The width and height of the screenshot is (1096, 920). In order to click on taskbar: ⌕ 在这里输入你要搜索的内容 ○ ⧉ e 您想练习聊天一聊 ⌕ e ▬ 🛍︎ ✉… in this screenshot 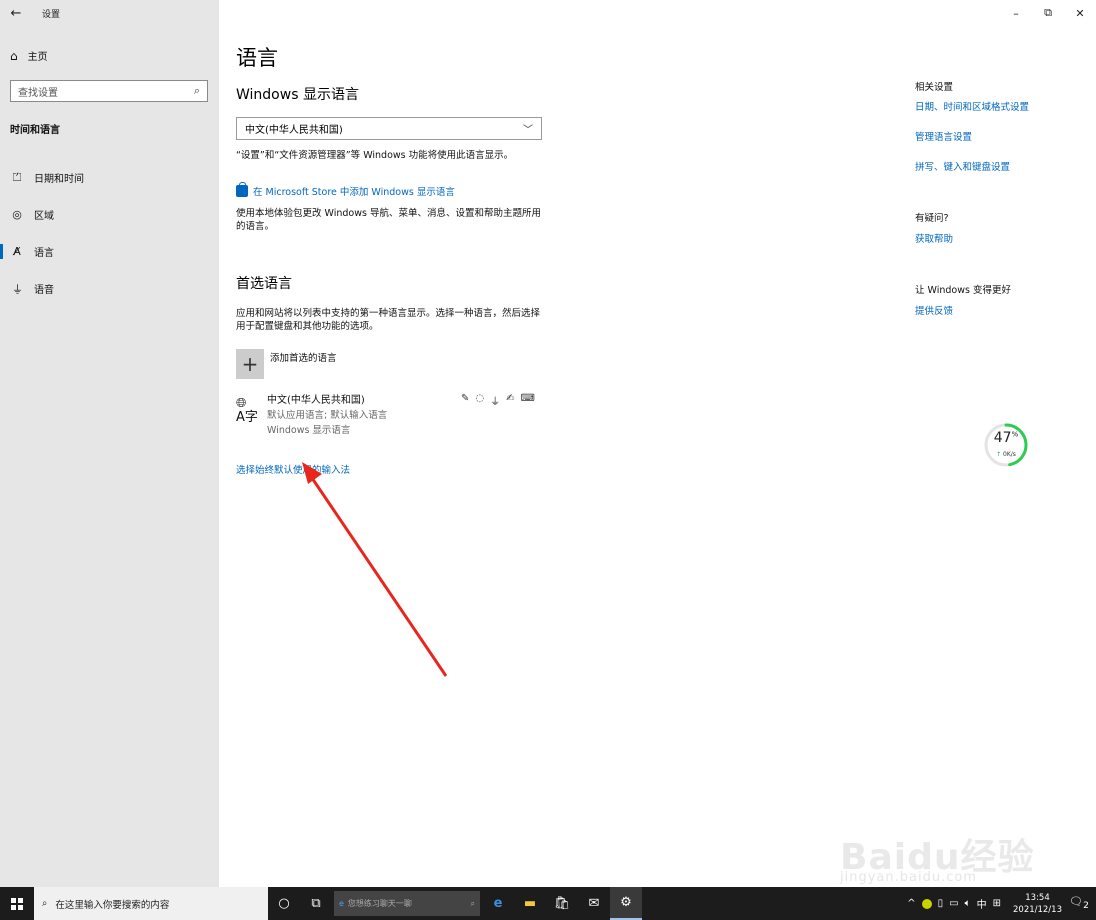, I will do `click(548, 903)`.